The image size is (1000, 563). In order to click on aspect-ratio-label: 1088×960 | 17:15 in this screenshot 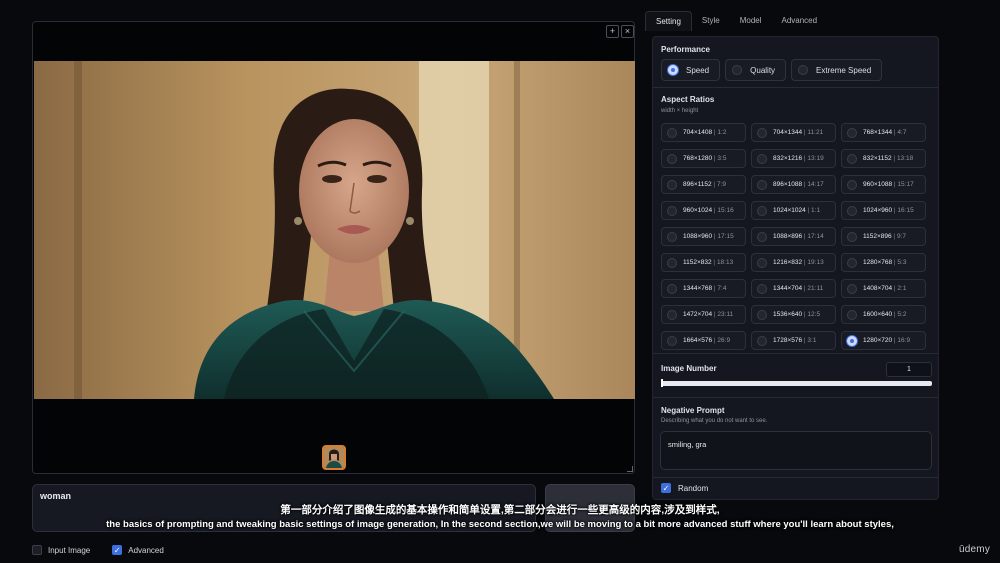, I will do `click(708, 236)`.